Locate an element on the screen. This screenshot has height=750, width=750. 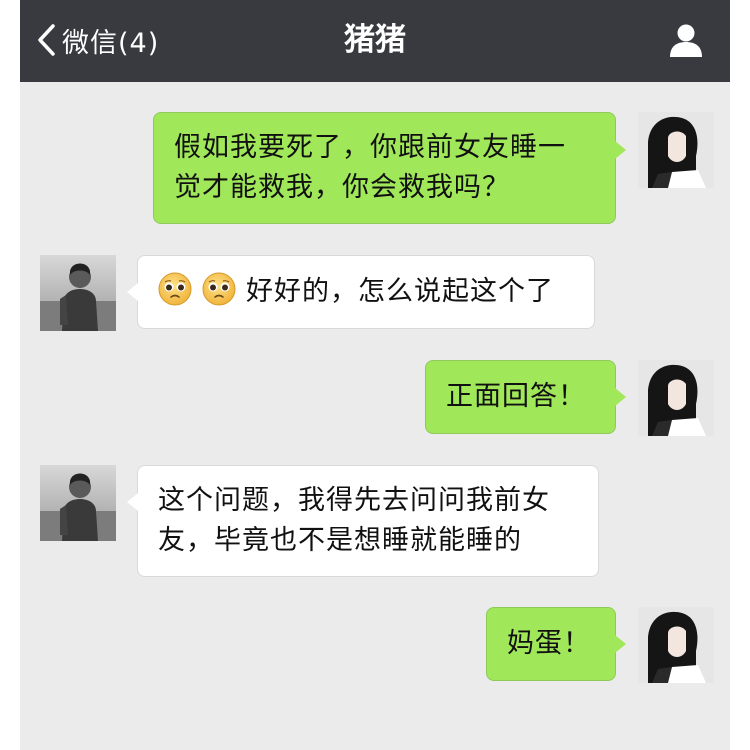
chat-title: 猪猪 is located at coordinates (375, 40).